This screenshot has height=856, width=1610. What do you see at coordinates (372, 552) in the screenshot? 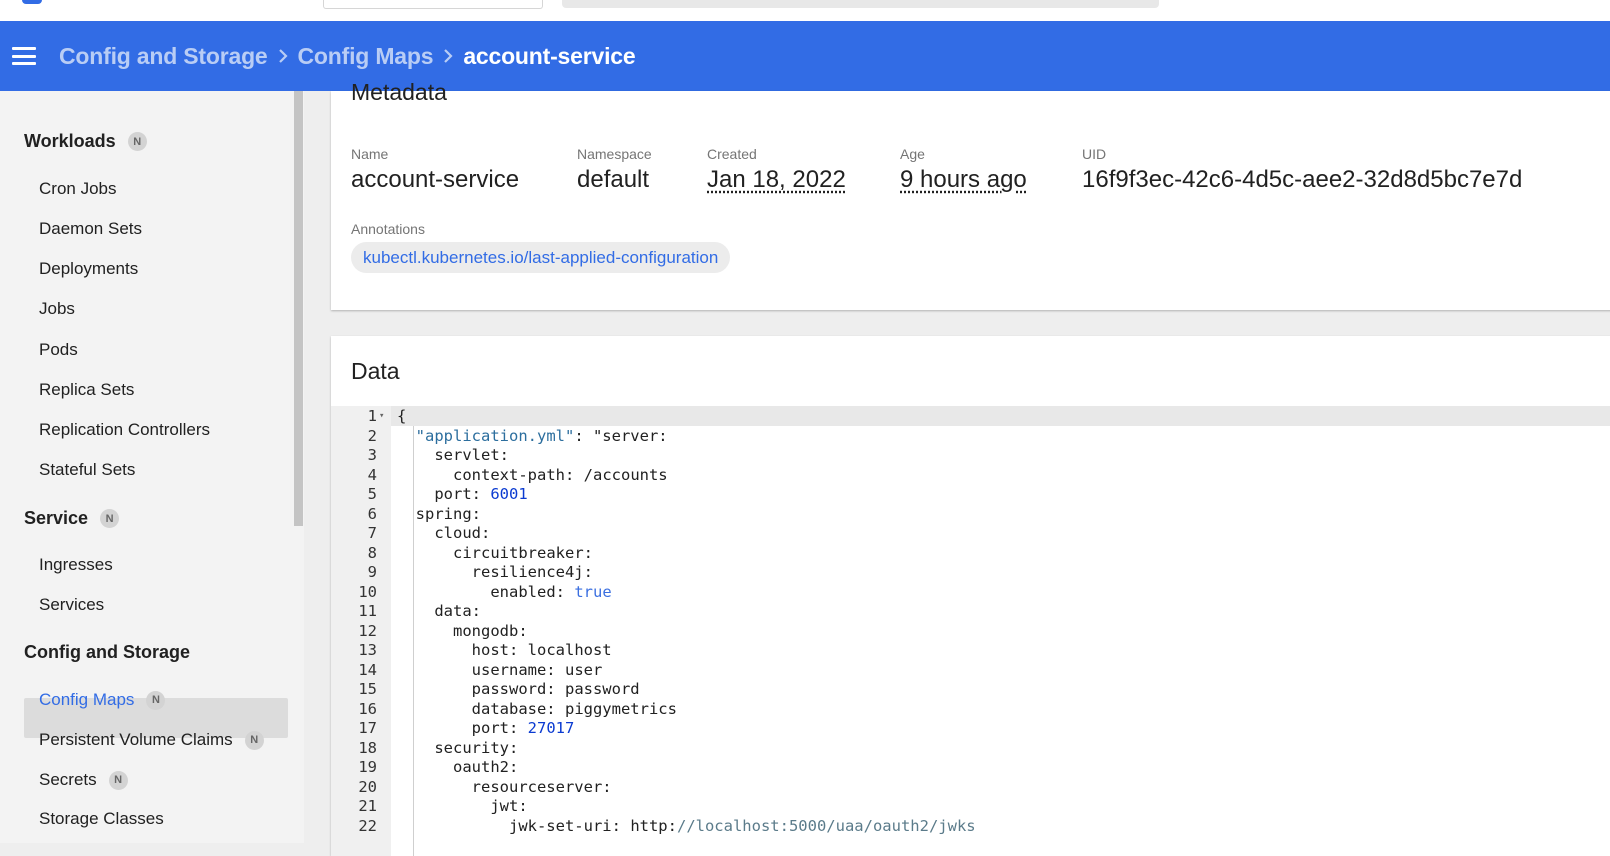
I see `line-number: 8` at bounding box center [372, 552].